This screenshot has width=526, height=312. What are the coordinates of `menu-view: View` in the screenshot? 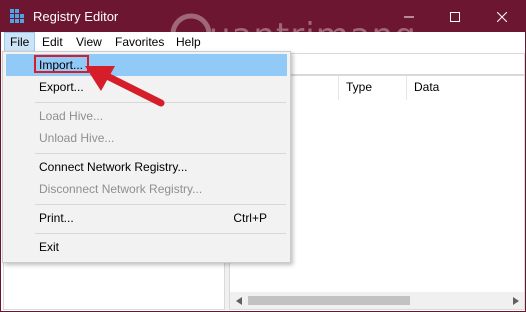 It's located at (89, 42).